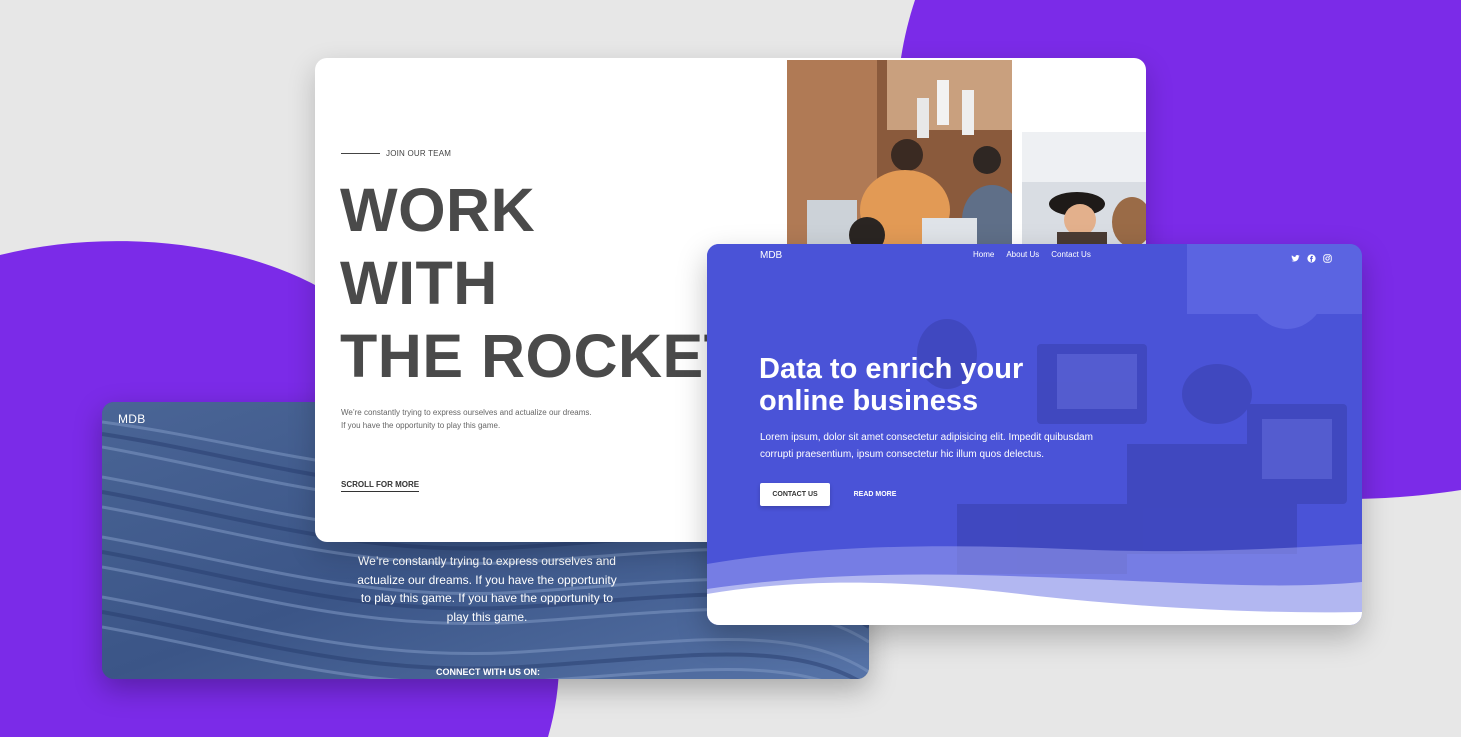 The height and width of the screenshot is (737, 1461). What do you see at coordinates (438, 210) in the screenshot?
I see `headline-line: WORK` at bounding box center [438, 210].